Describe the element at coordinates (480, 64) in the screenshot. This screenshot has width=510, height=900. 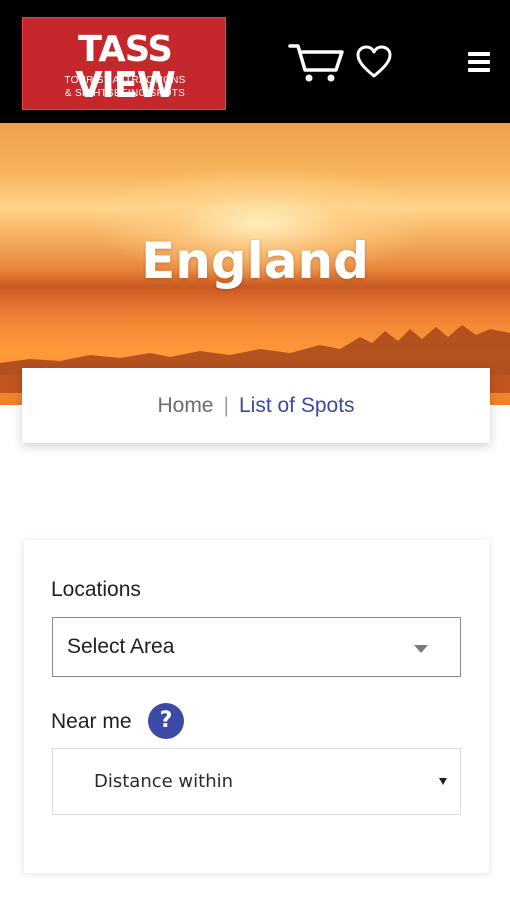
I see `hamburger-menu-icon` at that location.